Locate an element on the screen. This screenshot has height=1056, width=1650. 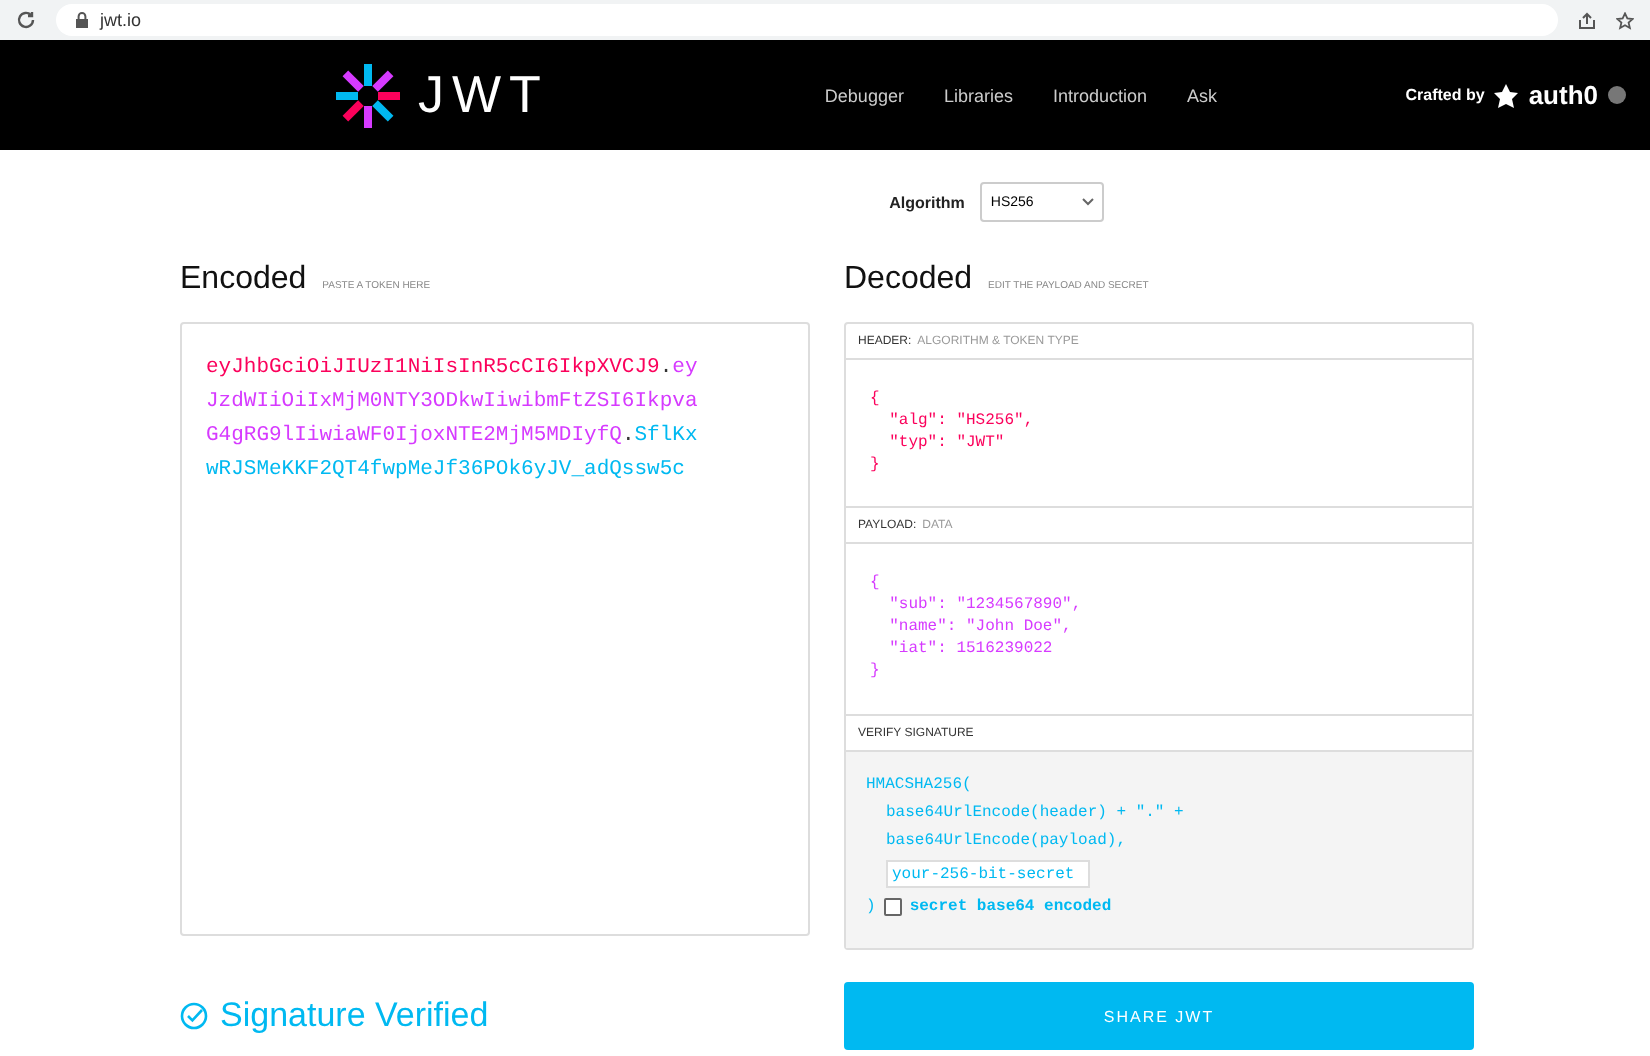
url-text: jwt.io is located at coordinates (121, 20).